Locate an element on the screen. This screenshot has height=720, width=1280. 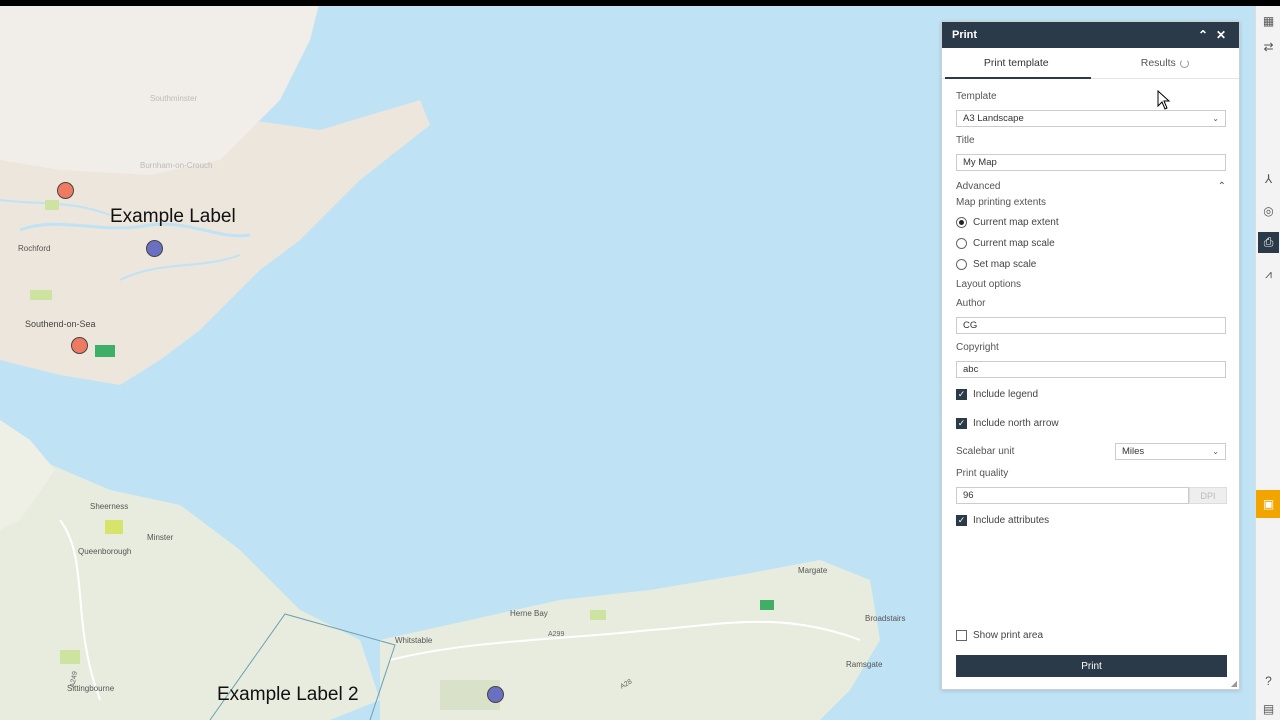
checkbox-label: Include north arrow is located at coordinates (1016, 423).